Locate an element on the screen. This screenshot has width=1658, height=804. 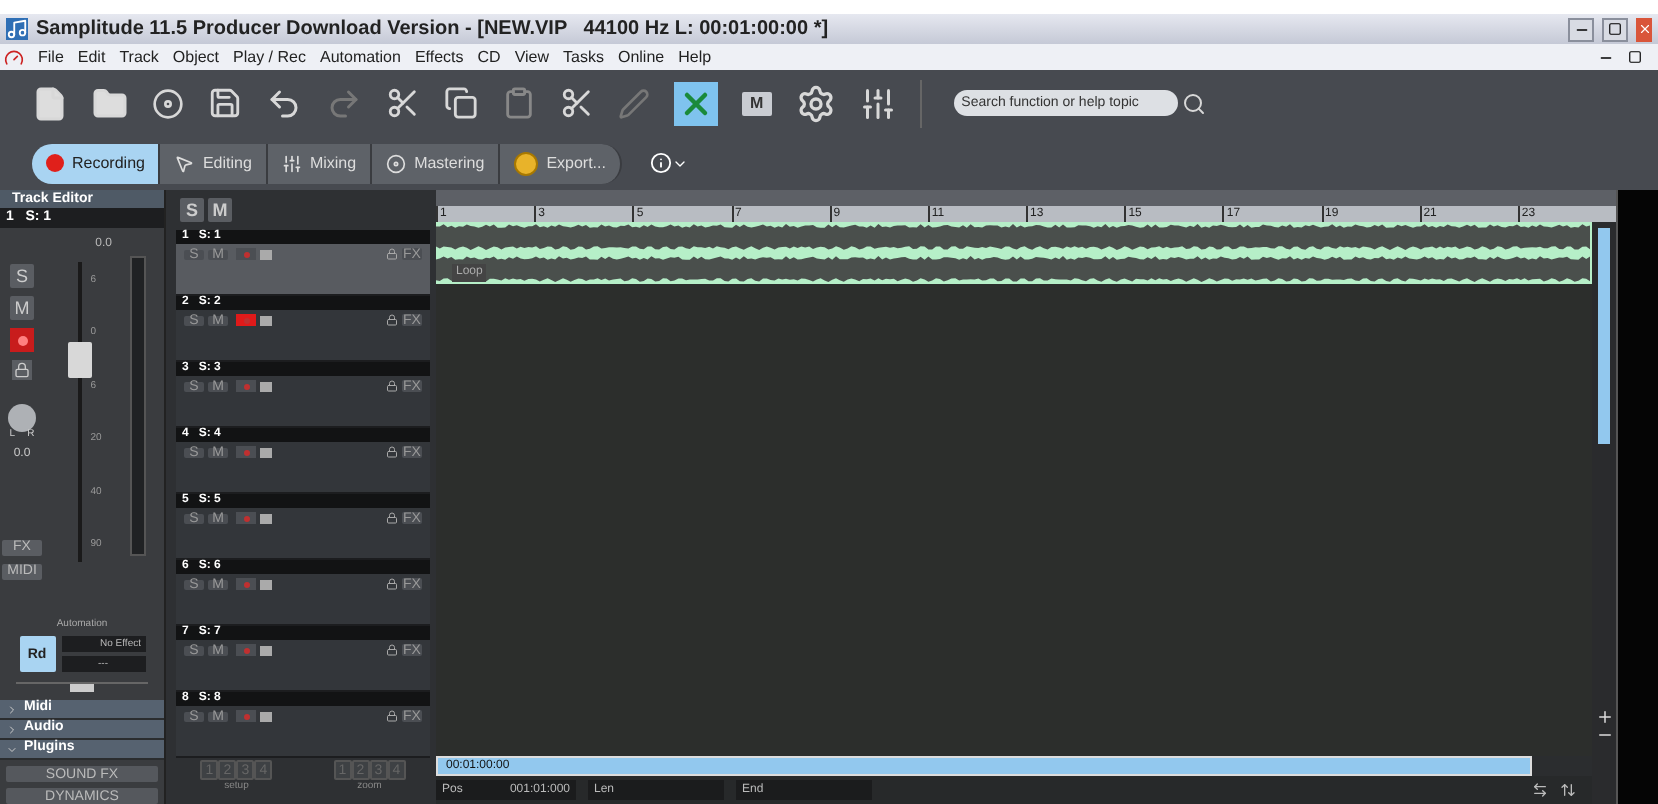
solo-all-button: S is located at coordinates (192, 210).